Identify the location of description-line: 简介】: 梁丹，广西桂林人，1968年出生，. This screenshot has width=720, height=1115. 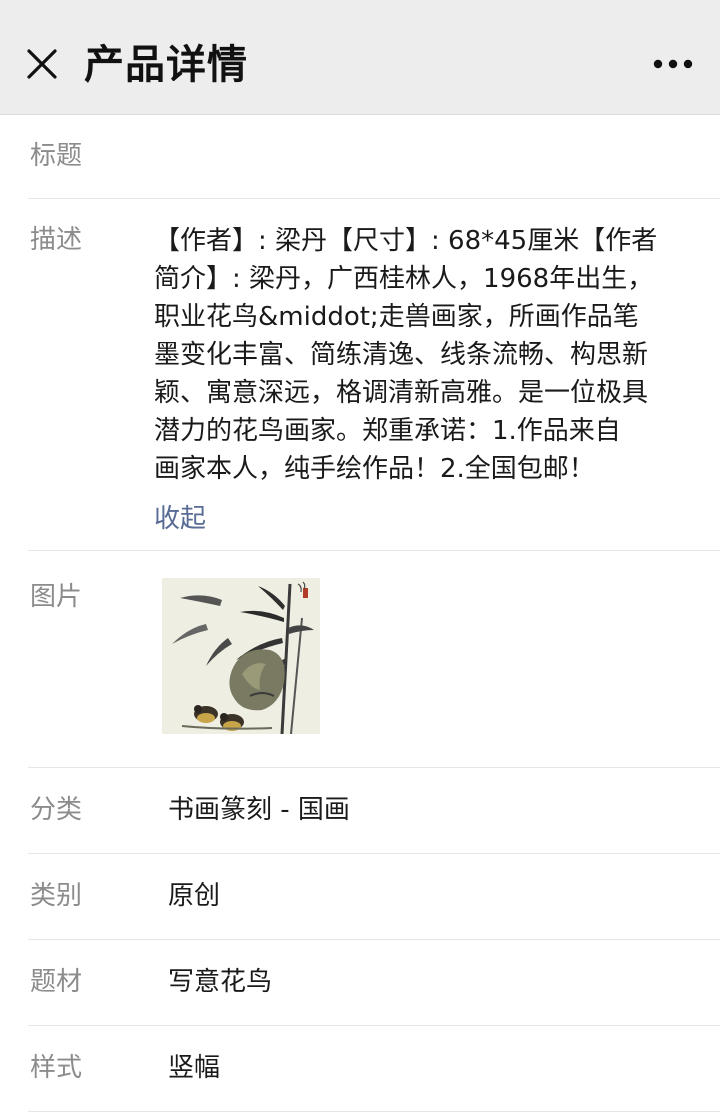
(404, 279).